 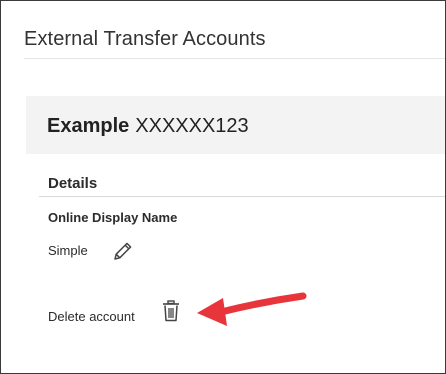 What do you see at coordinates (234, 58) in the screenshot?
I see `title-divider` at bounding box center [234, 58].